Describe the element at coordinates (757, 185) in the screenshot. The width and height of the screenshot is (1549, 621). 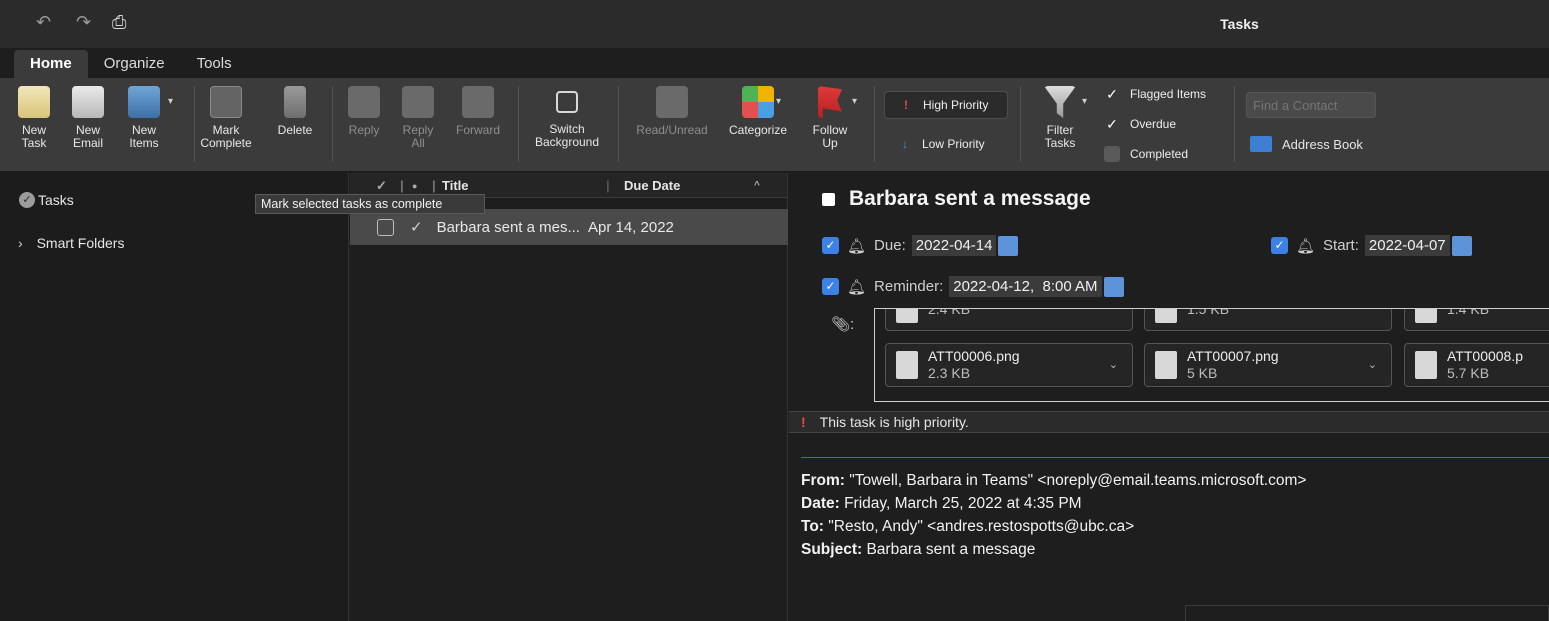
I see `sort-caret-icon: ^` at that location.